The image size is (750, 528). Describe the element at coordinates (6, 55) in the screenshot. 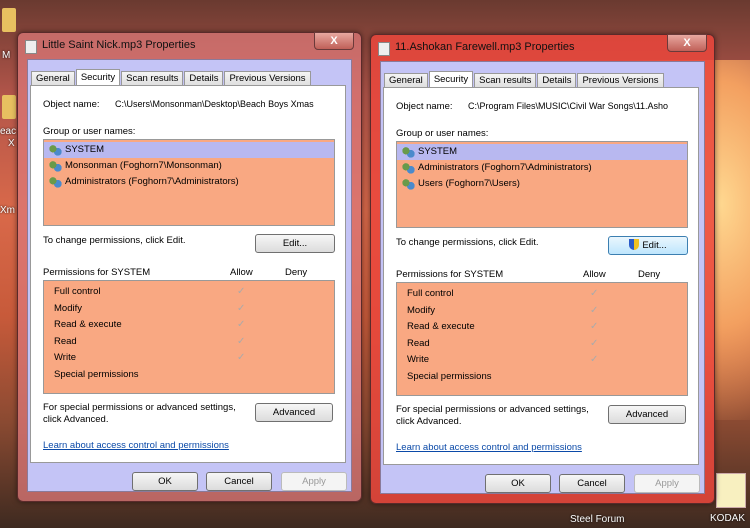

I see `desktop-icon-label: M` at that location.